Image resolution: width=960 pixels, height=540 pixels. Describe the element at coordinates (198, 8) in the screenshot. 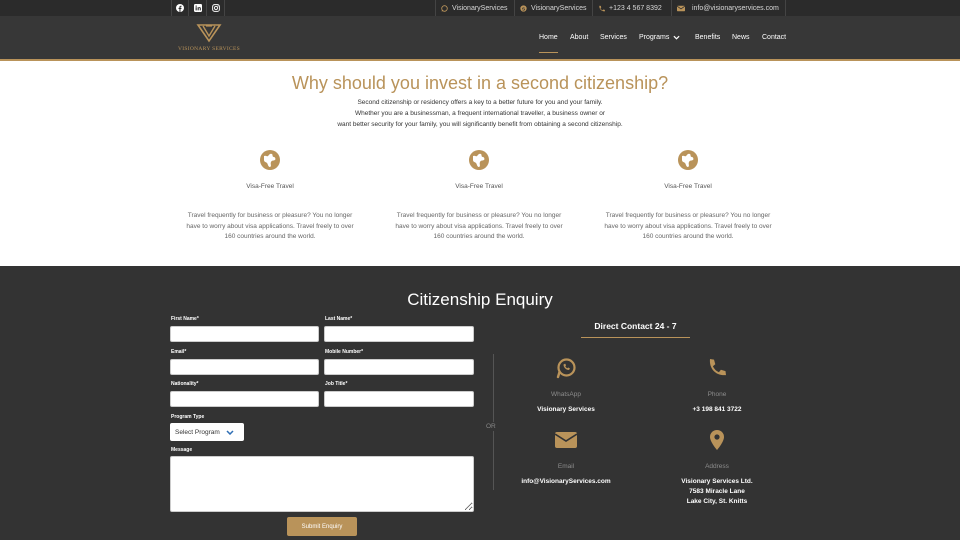

I see `linkedin-icon` at that location.